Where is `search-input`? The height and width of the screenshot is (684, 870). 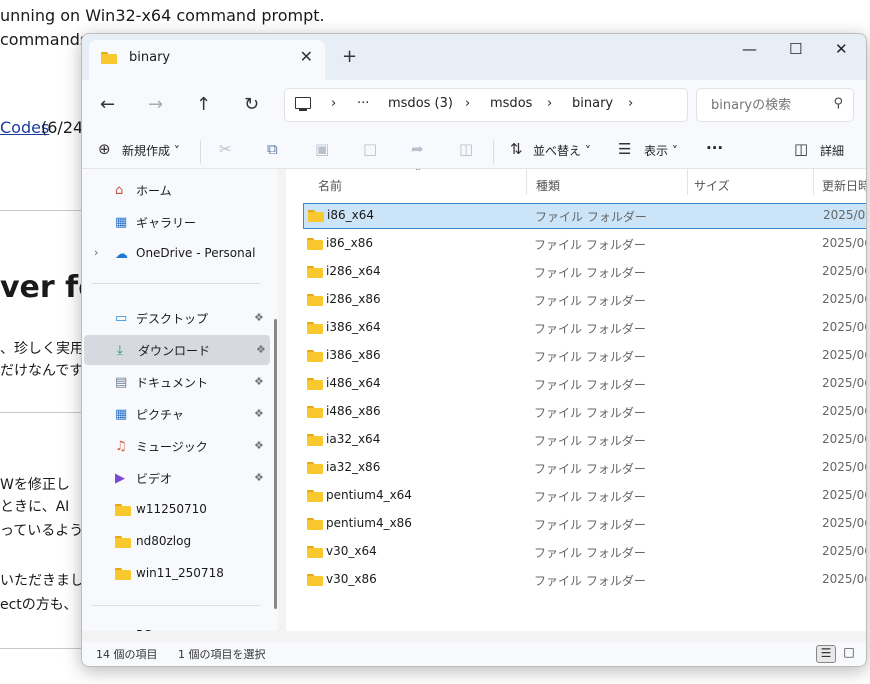
search-input is located at coordinates (766, 105).